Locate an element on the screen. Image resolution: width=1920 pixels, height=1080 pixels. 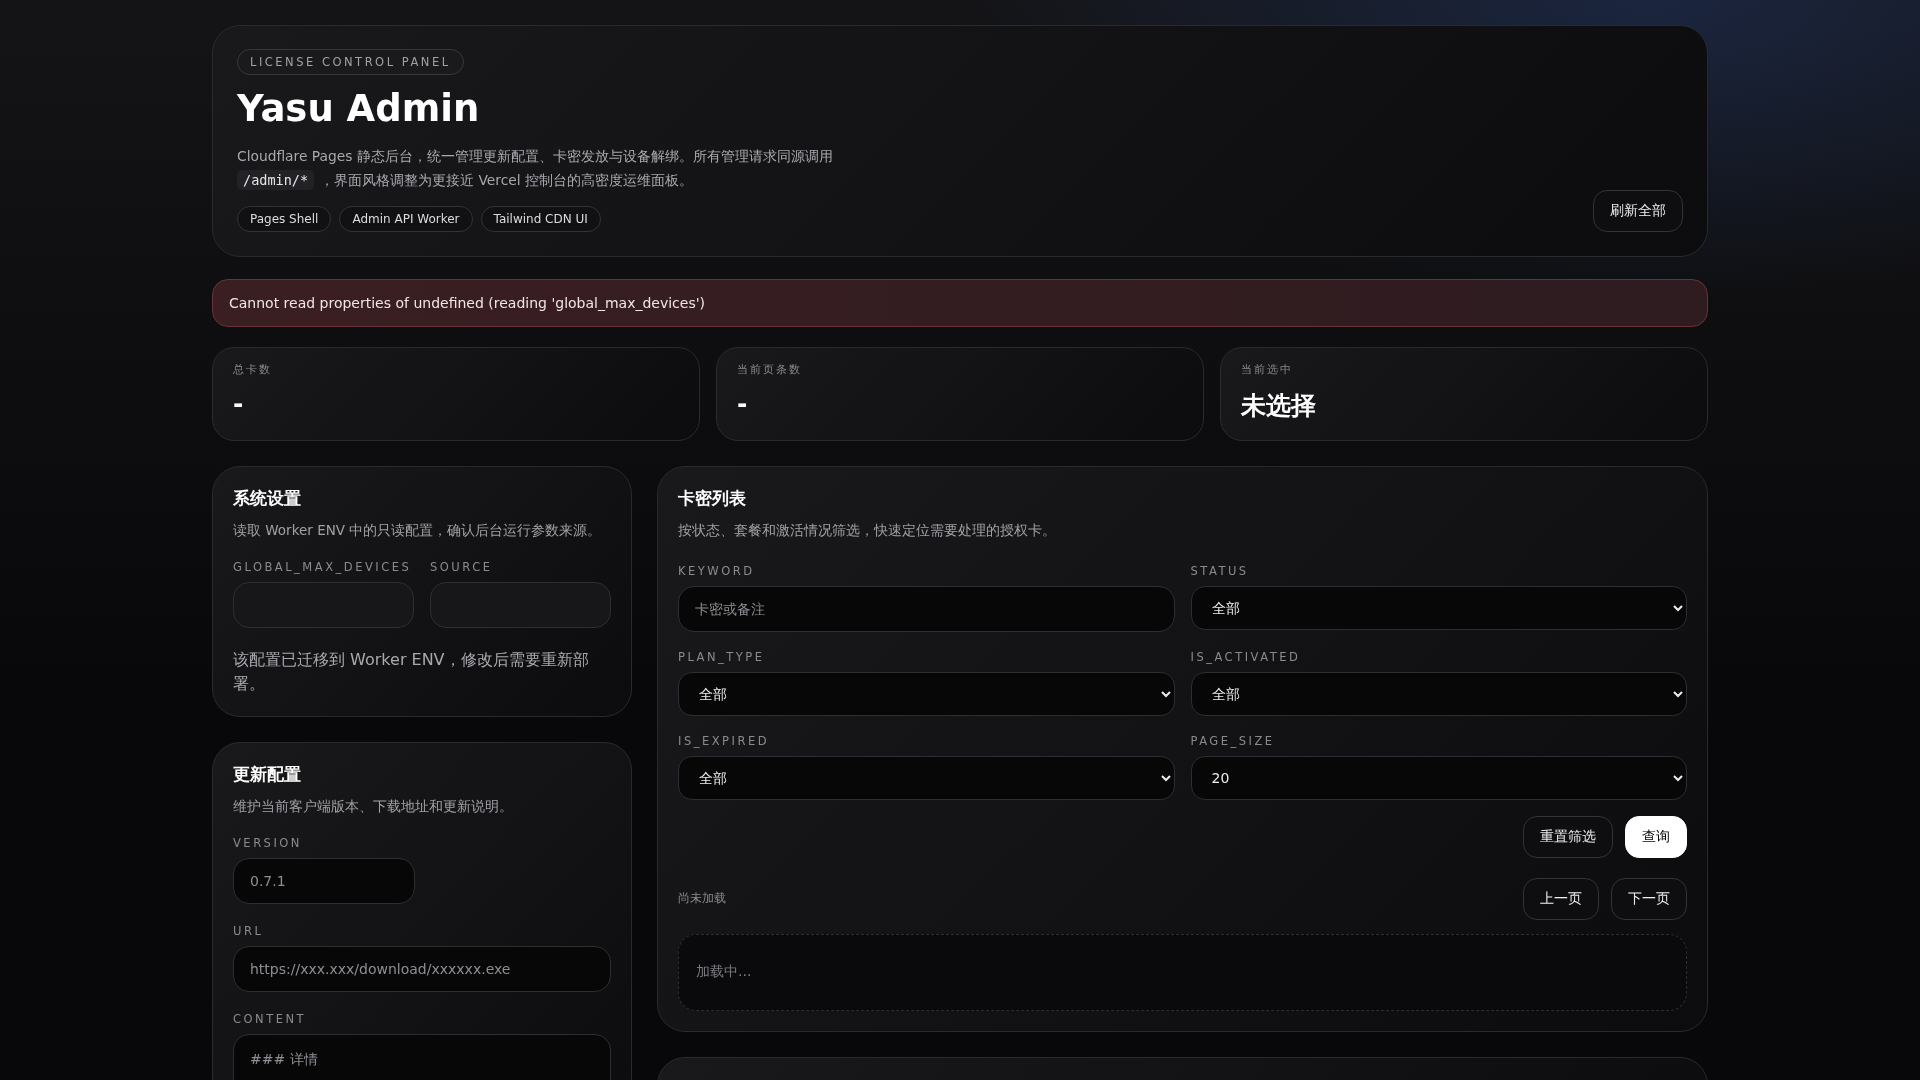
panel-subtitle: 维护当前客户端版本、下载地址和更新说明。 is located at coordinates (373, 806).